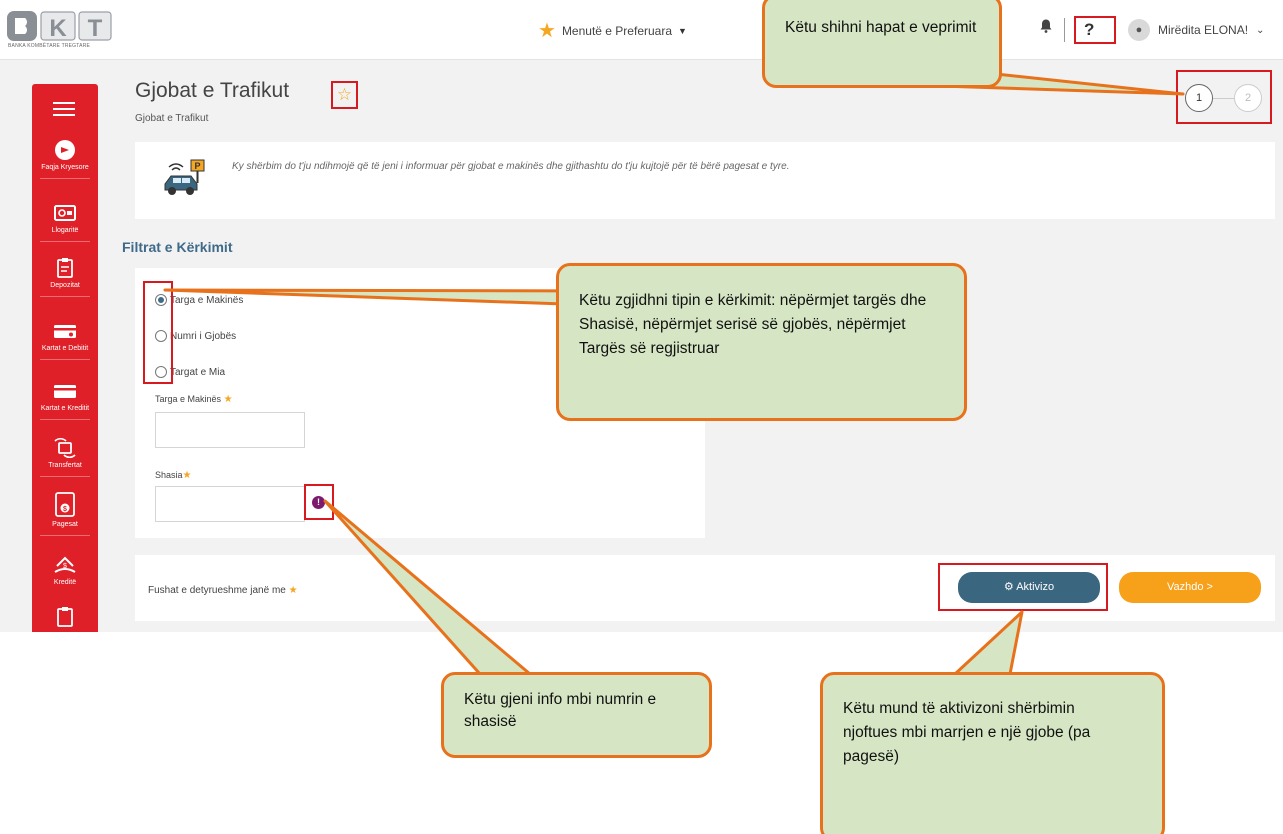  I want to click on sidebar-item-credit-cards: Kartat e Kreditit, so click(65, 400).